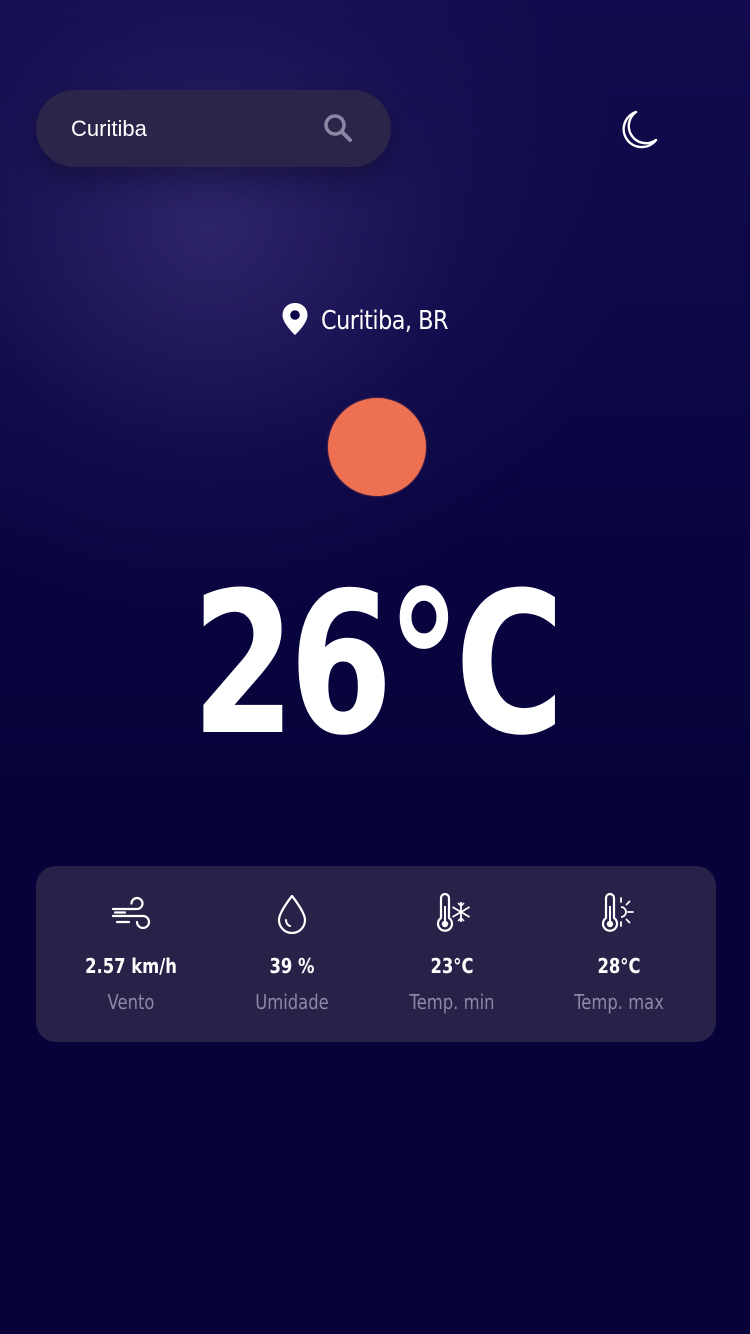  What do you see at coordinates (131, 966) in the screenshot?
I see `stat-wind-value: 2.57 km/h` at bounding box center [131, 966].